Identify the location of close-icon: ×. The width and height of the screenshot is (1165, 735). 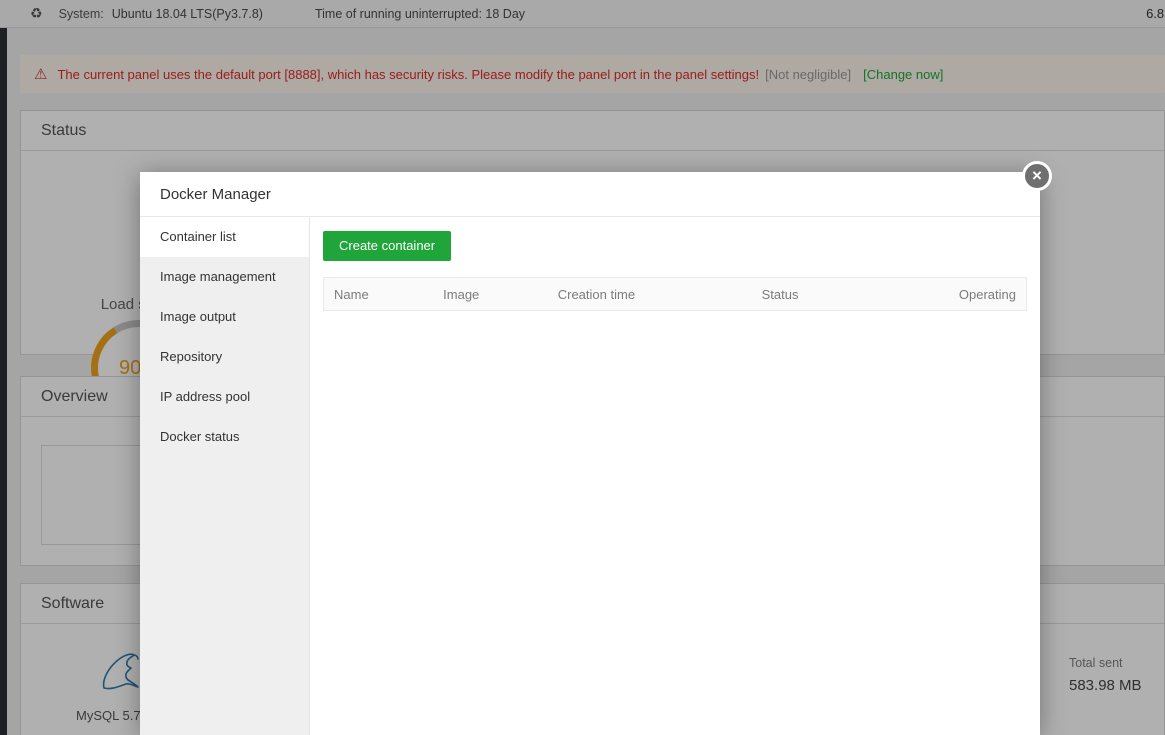
(1037, 176).